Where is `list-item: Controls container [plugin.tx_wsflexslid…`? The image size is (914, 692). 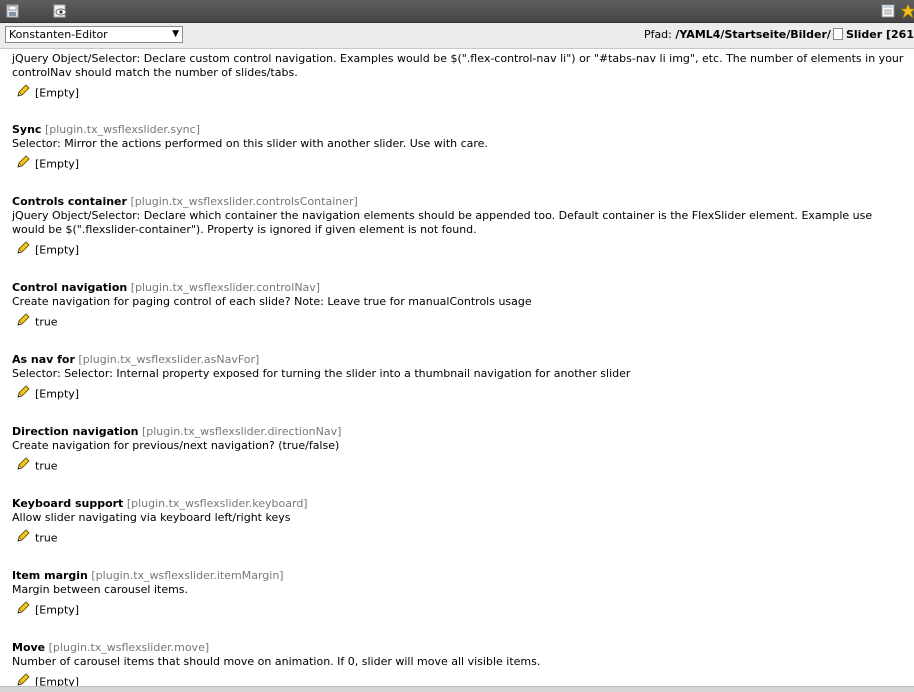 list-item: Controls container [plugin.tx_wsflexslid… is located at coordinates (459, 226).